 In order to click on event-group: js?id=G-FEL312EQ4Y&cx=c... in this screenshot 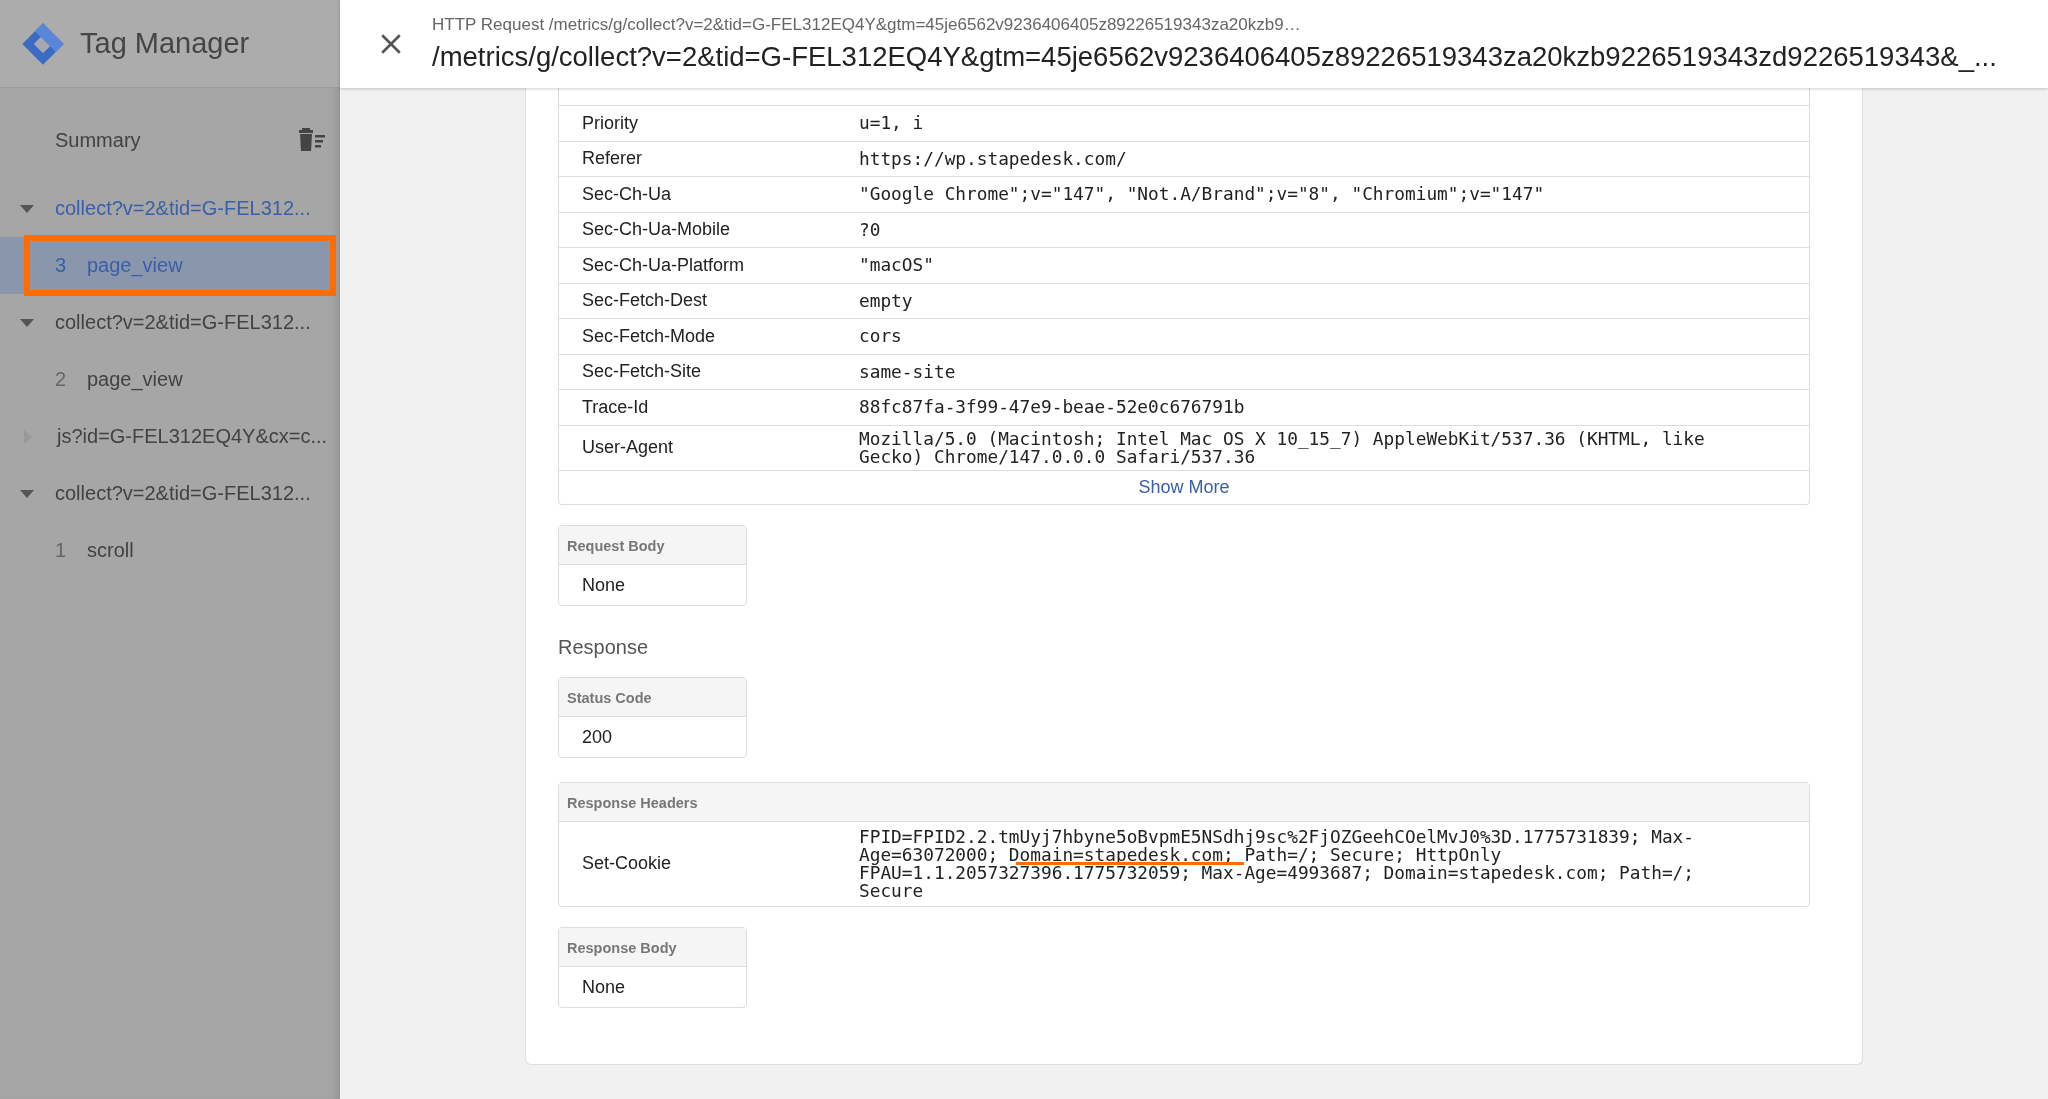, I will do `click(170, 436)`.